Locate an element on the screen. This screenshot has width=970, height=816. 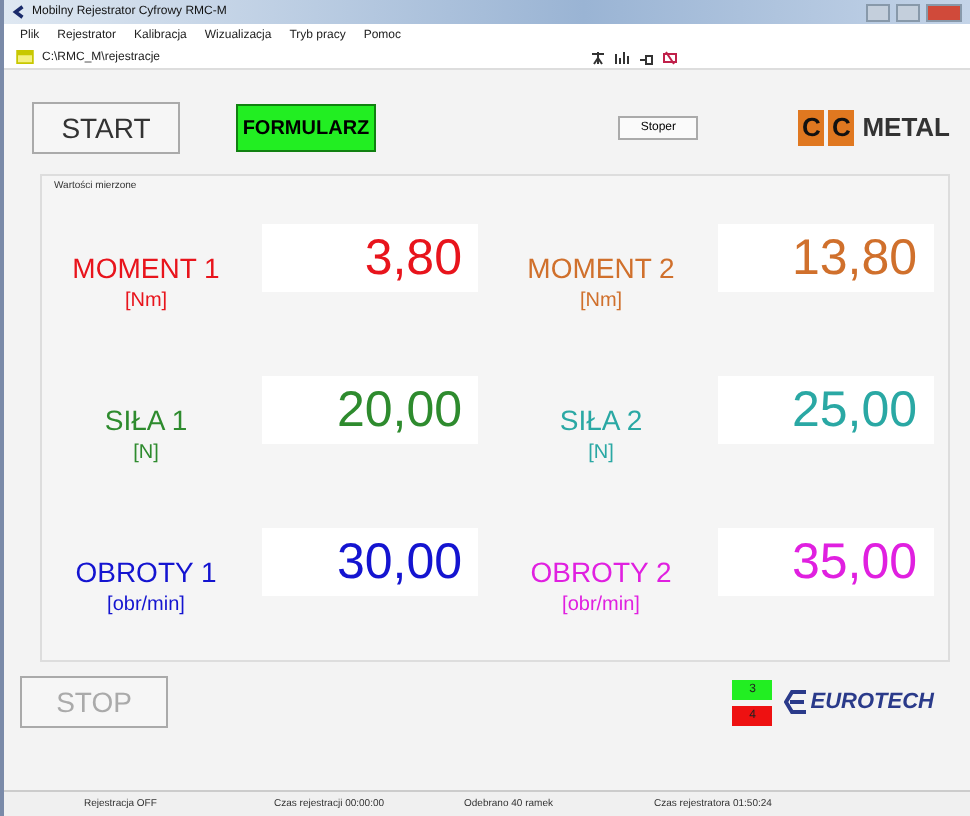
folder-icon is located at coordinates (25, 57).